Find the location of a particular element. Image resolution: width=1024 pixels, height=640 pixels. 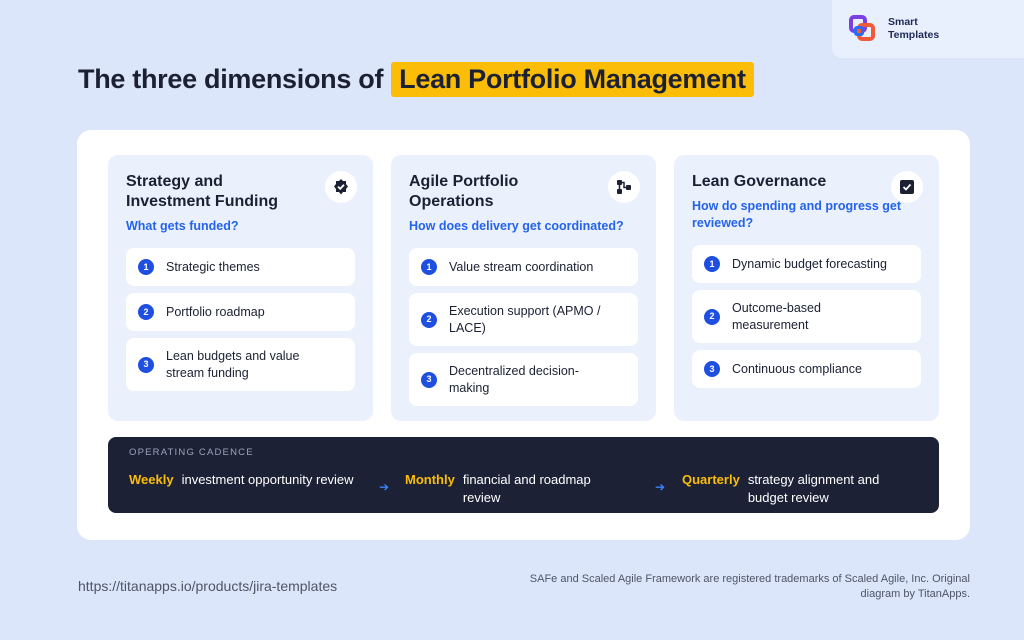

list-item: 3 Decentralized decision-making is located at coordinates (523, 379).